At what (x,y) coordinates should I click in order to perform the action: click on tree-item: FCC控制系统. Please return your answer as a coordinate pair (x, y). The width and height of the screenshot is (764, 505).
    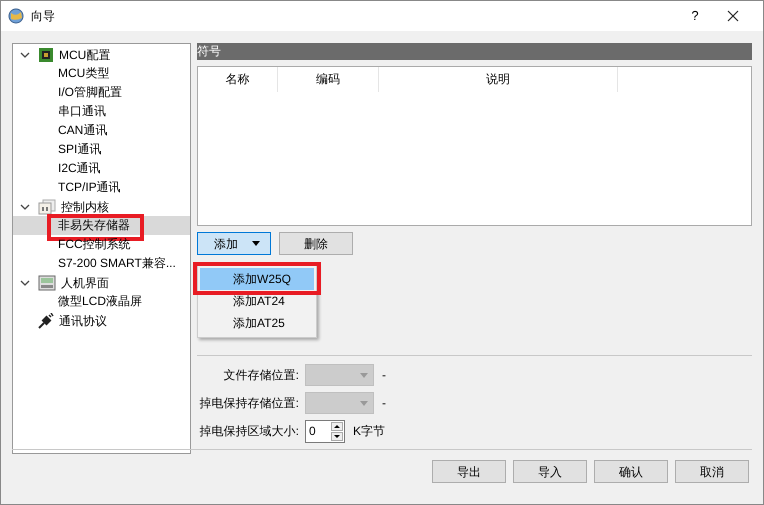
    Looking at the image, I should click on (101, 244).